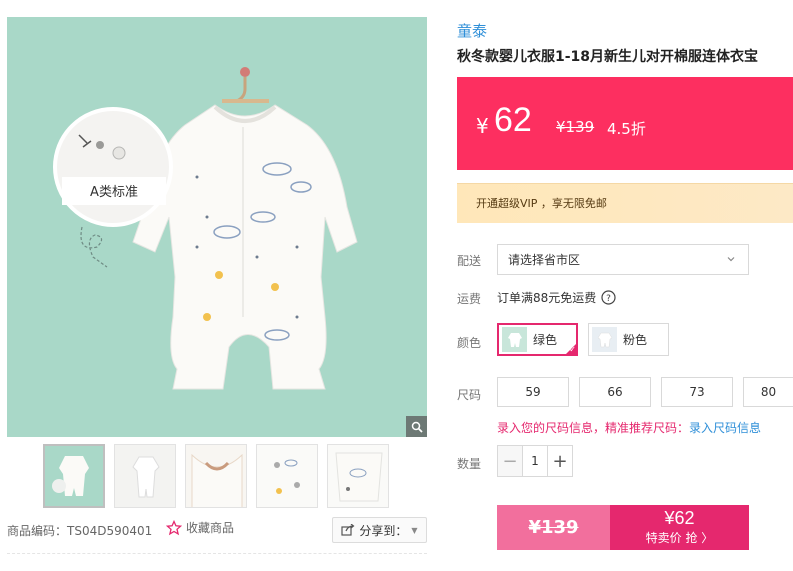  I want to click on svg-text: A类标准, so click(114, 192).